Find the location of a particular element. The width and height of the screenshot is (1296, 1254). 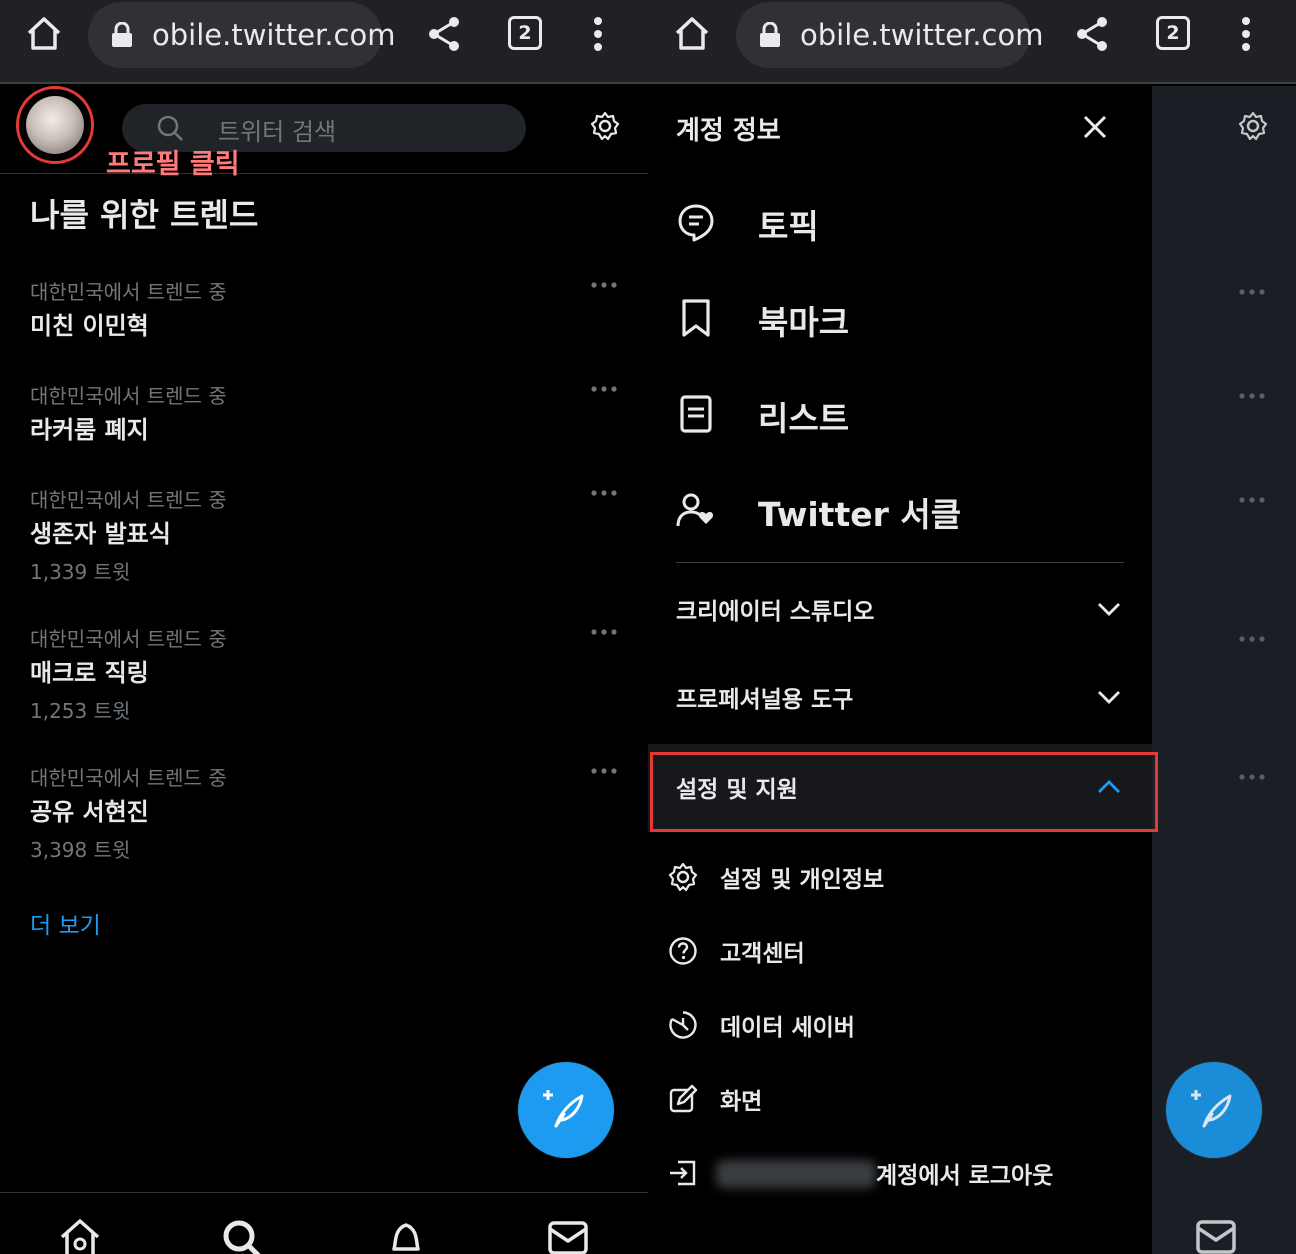

trend-tweet-count: 1,339 트윗 is located at coordinates (80, 572).